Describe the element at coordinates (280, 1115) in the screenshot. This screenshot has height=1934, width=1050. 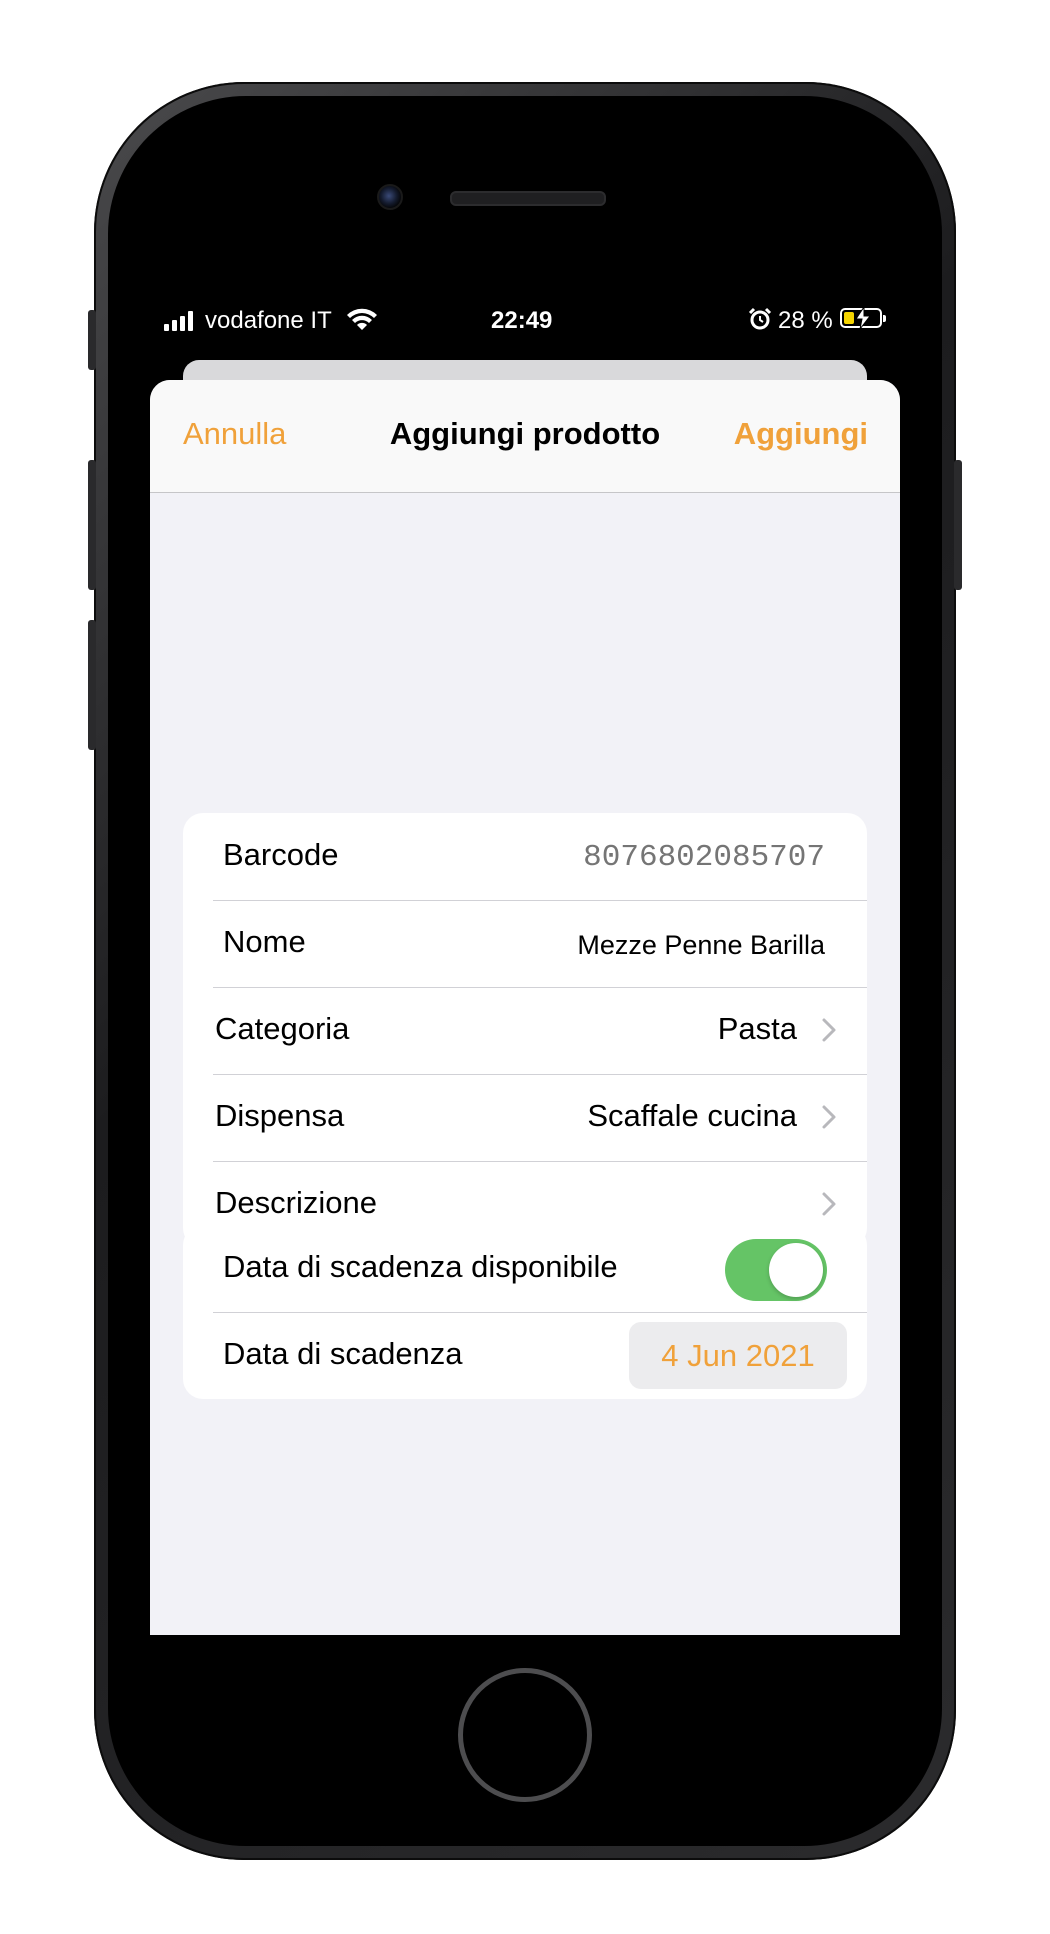
I see `pantry-label: Dispensa` at that location.